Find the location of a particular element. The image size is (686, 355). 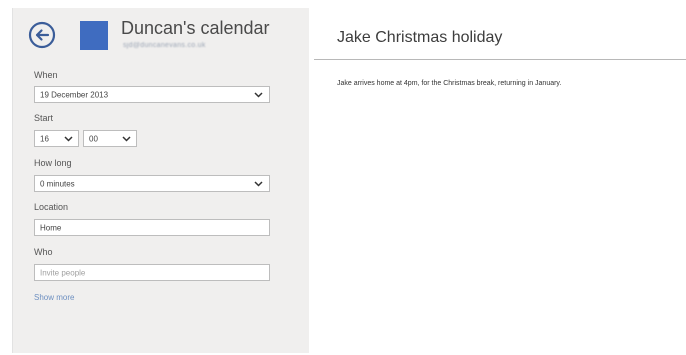

start-minute-value: 00 is located at coordinates (93, 138).